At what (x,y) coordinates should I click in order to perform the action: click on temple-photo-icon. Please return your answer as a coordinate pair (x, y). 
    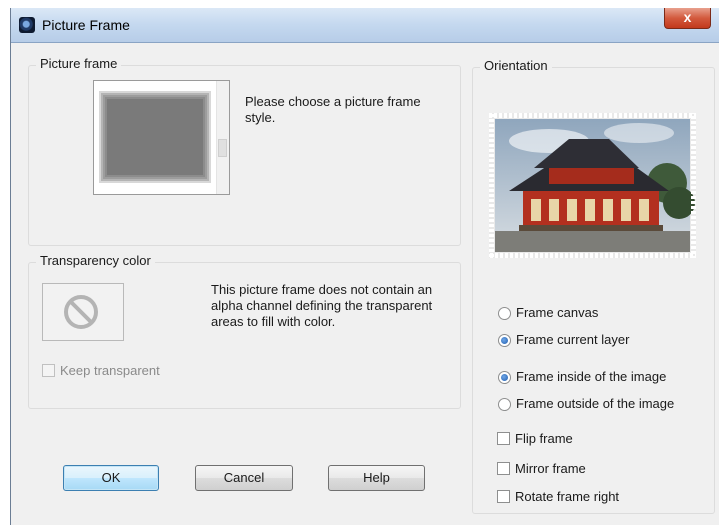
    Looking at the image, I should click on (592, 185).